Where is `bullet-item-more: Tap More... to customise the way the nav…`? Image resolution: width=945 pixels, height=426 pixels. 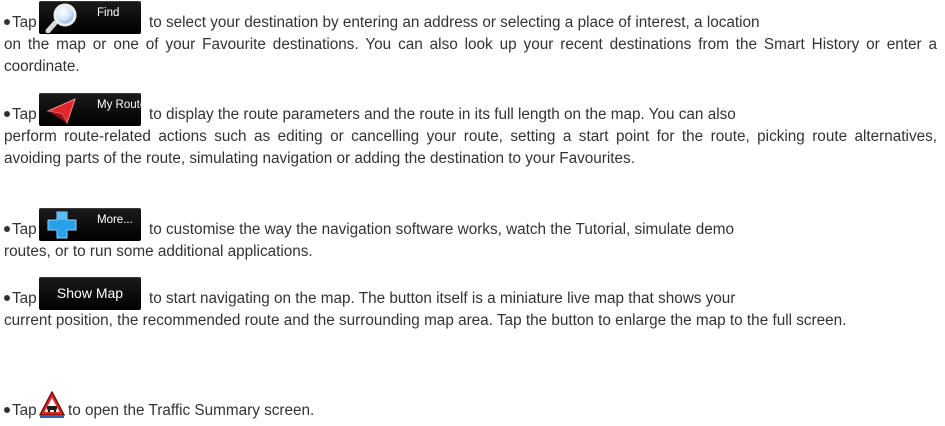
bullet-item-more: Tap More... to customise the way the nav… is located at coordinates (470, 235).